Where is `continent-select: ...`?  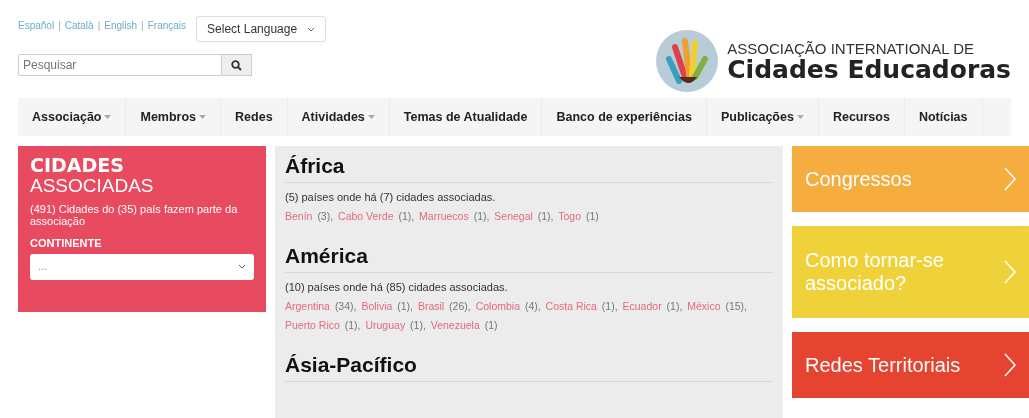 continent-select: ... is located at coordinates (142, 266).